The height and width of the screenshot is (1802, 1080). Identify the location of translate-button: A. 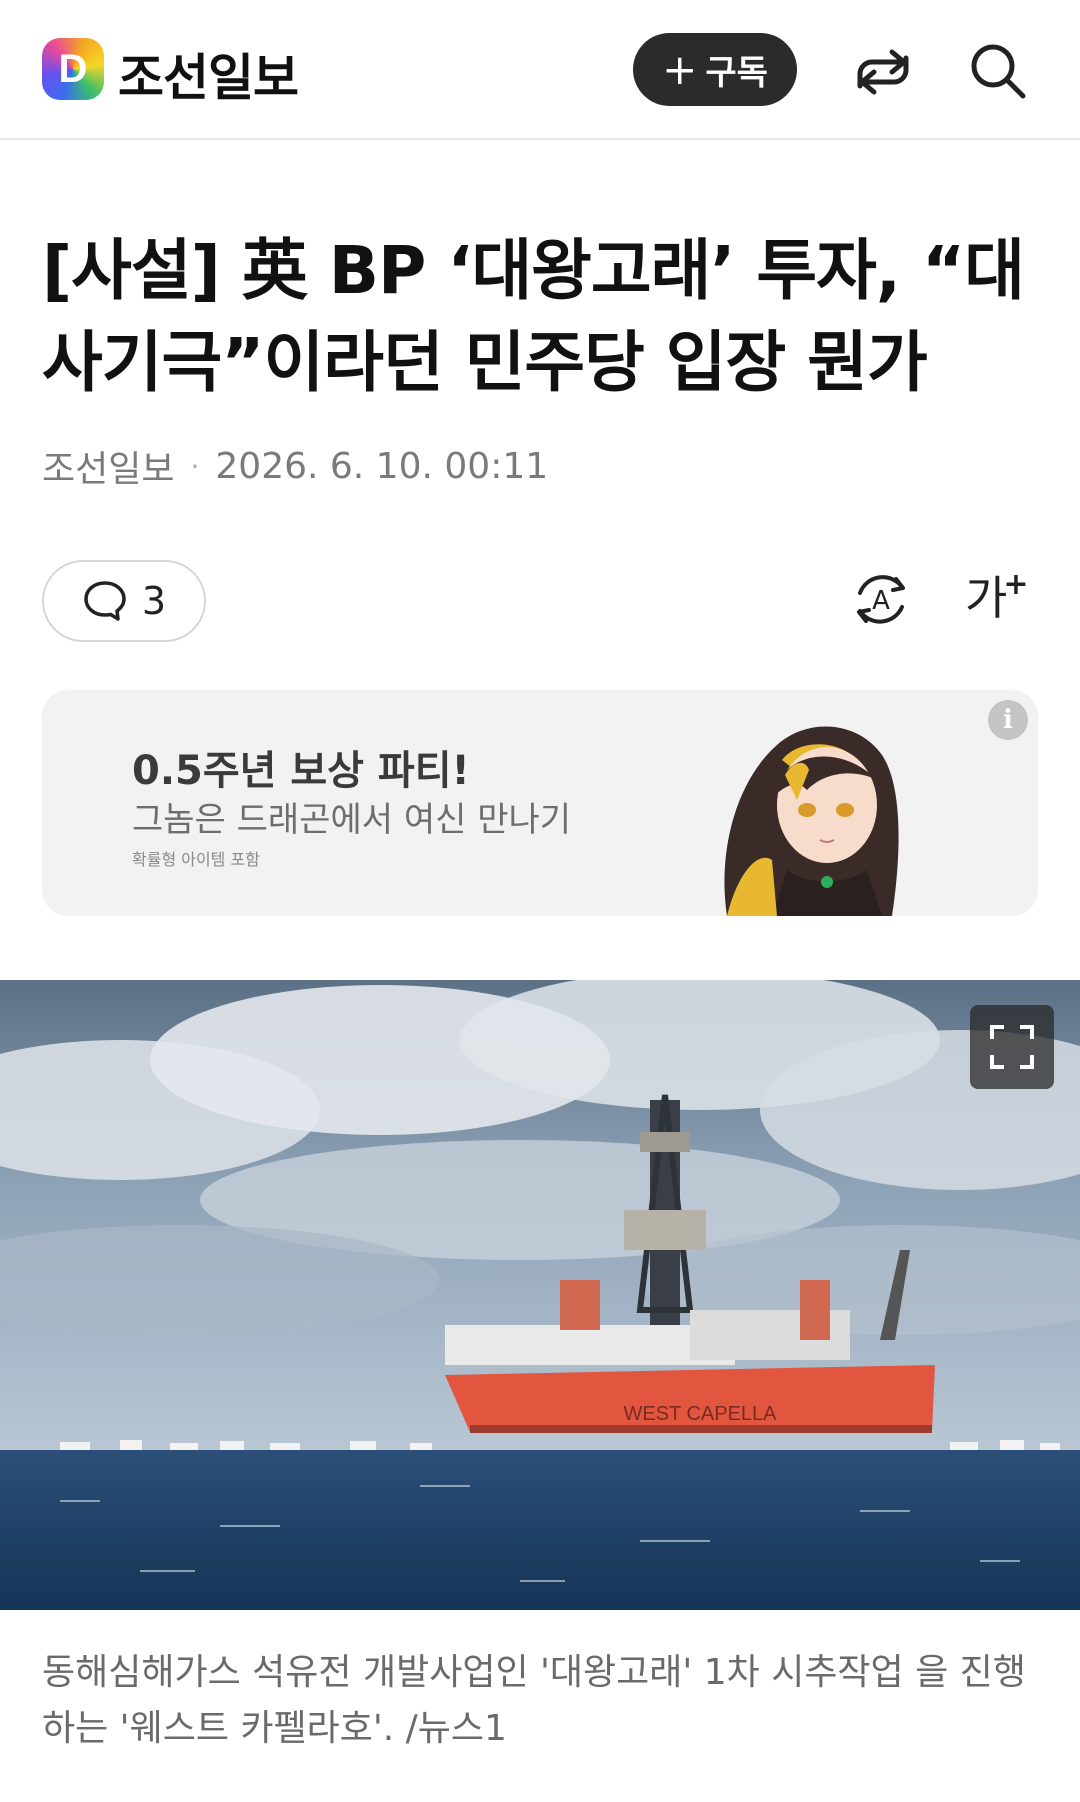
(881, 600).